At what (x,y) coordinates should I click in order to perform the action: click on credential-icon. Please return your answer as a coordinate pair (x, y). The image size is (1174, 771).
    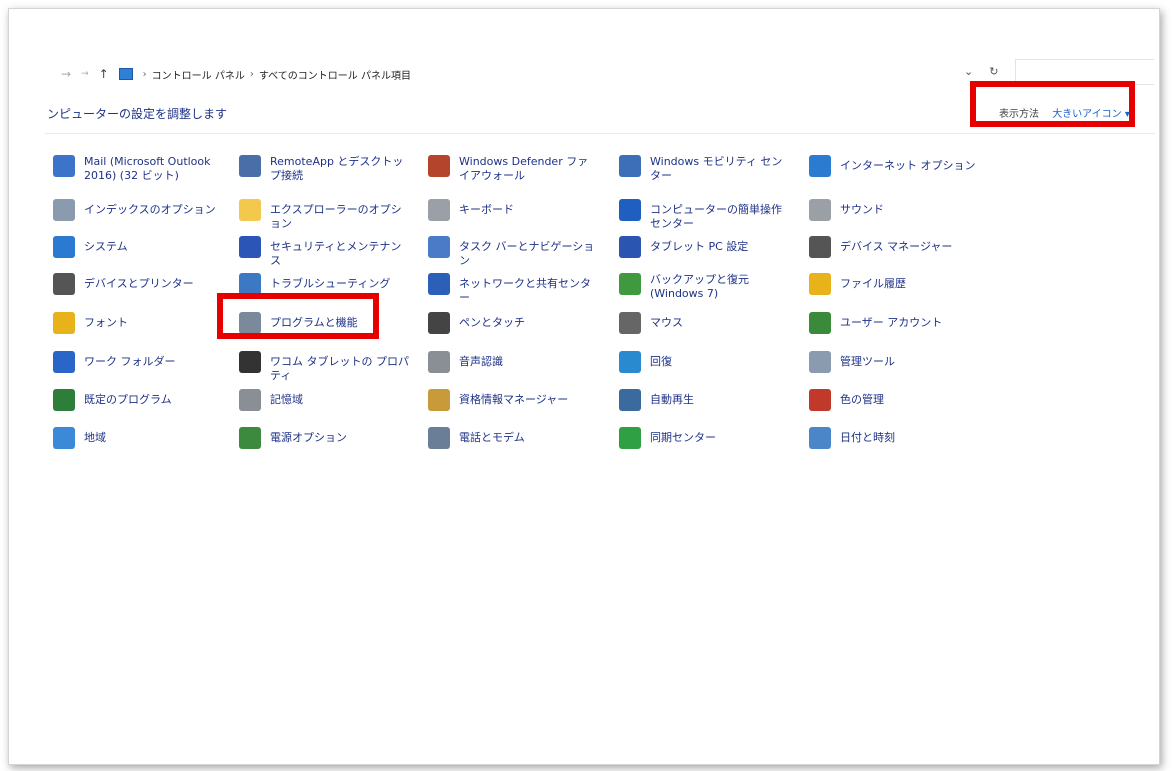
    Looking at the image, I should click on (439, 400).